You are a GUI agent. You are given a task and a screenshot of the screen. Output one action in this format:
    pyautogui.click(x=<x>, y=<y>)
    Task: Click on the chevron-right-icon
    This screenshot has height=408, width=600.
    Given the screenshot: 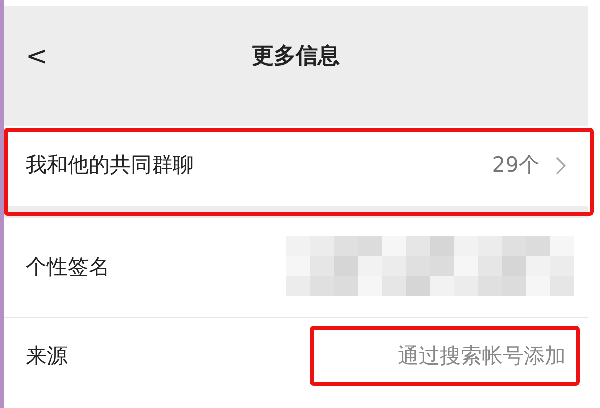 What is the action you would take?
    pyautogui.click(x=561, y=166)
    